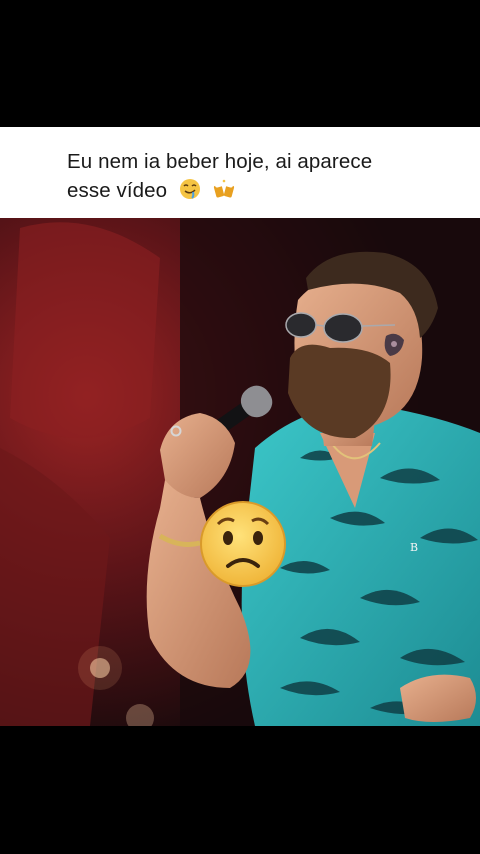  What do you see at coordinates (224, 193) in the screenshot?
I see `beer-toast-emoji-icon` at bounding box center [224, 193].